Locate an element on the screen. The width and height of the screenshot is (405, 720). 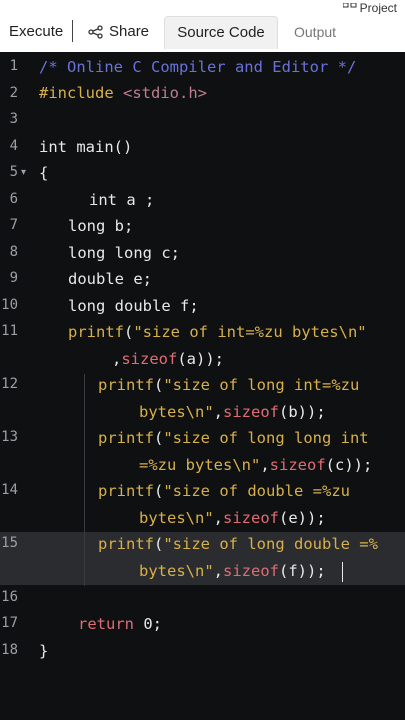
code-line-13: printf("size of long long int is located at coordinates (233, 438).